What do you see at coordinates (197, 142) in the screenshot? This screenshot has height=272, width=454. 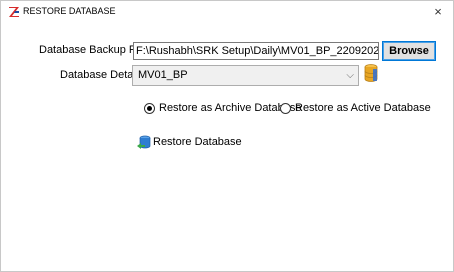 I see `restore-database-label: Restore Database` at bounding box center [197, 142].